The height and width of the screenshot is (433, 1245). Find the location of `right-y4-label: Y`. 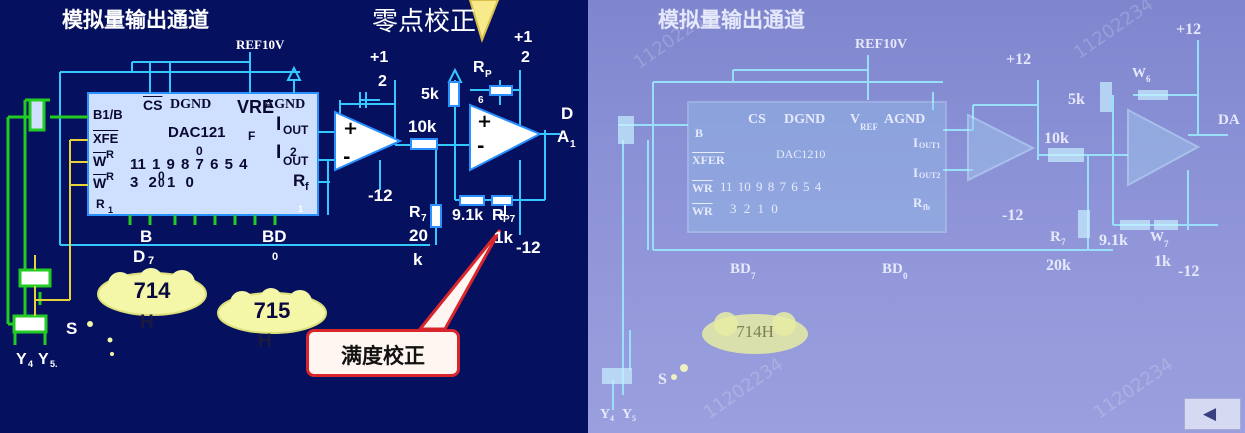

right-y4-label: Y is located at coordinates (605, 414).